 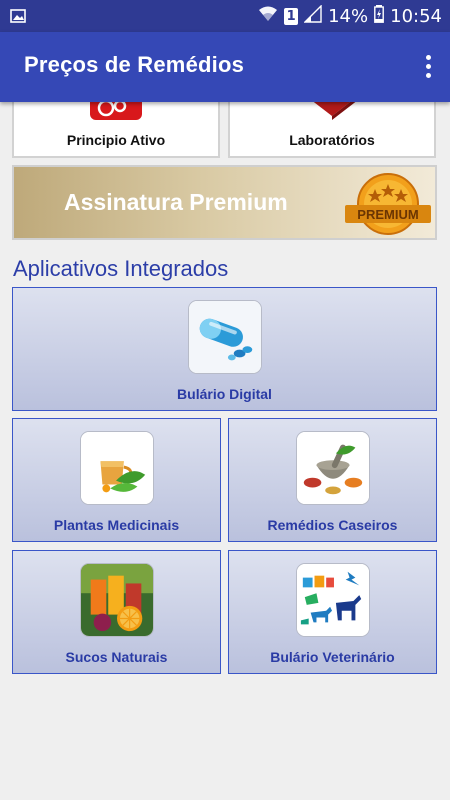 What do you see at coordinates (332, 140) in the screenshot?
I see `card-label: Laboratórios` at bounding box center [332, 140].